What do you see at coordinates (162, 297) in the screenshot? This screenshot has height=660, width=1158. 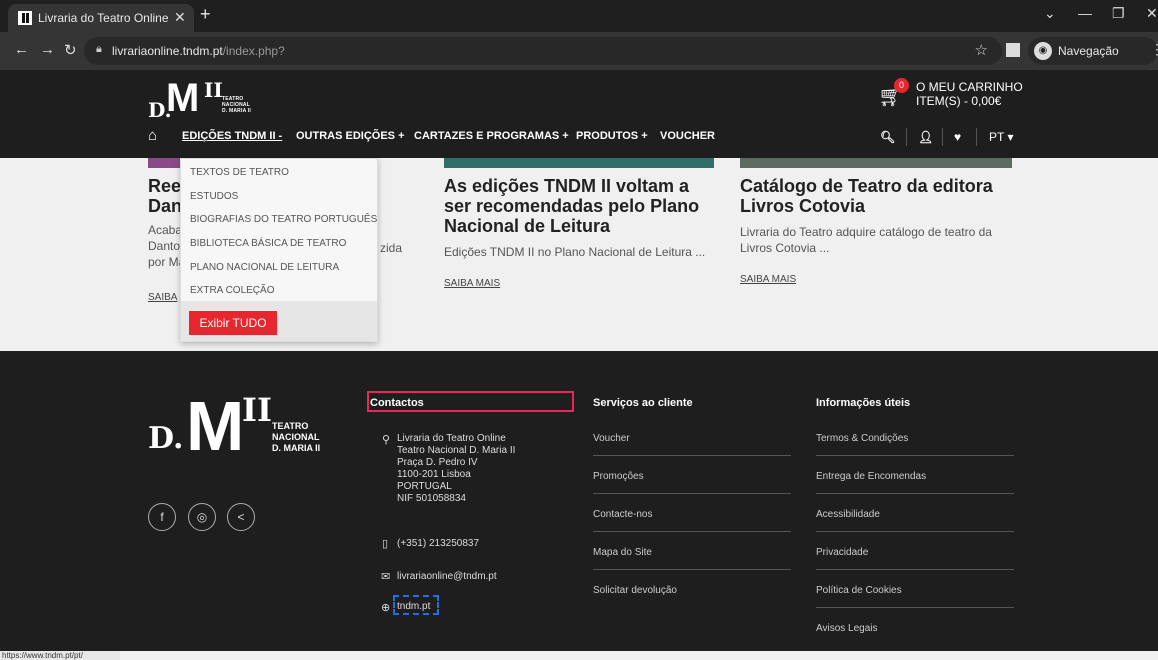 I see `card-read-more-link: SAIBA` at bounding box center [162, 297].